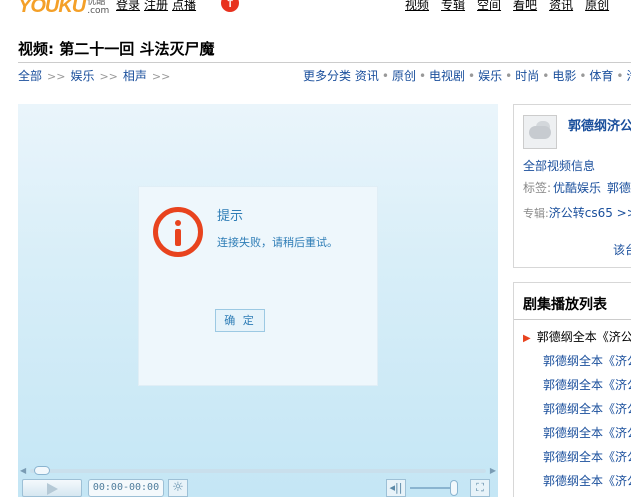 Image resolution: width=631 pixels, height=497 pixels. I want to click on account-links: 登录 注册 点播, so click(158, 6).